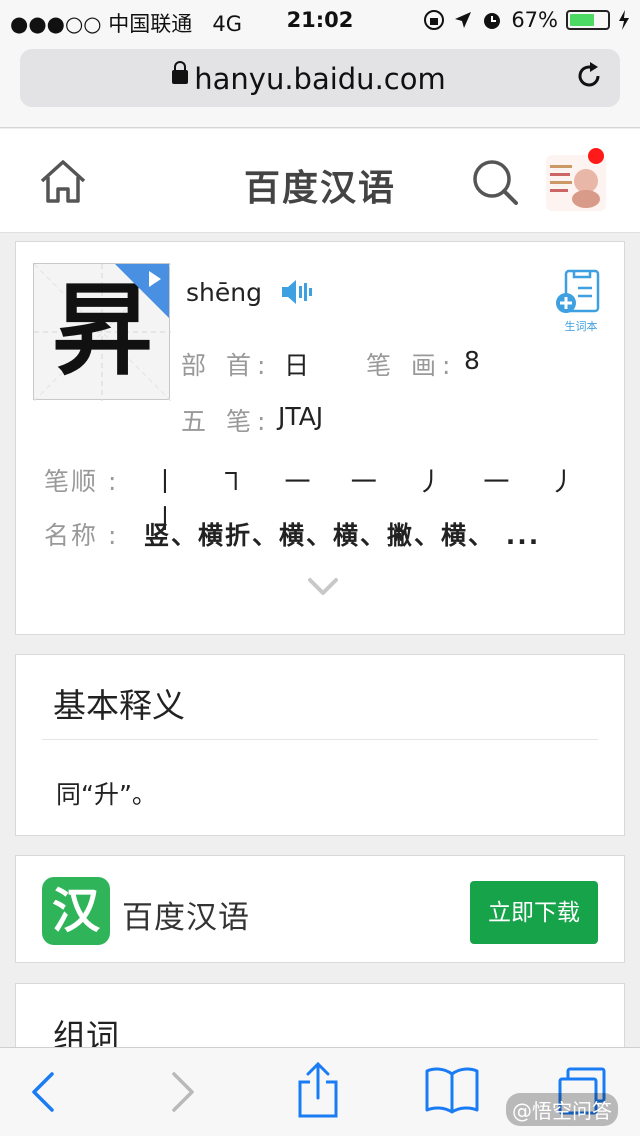 The height and width of the screenshot is (1136, 640). Describe the element at coordinates (320, 909) in the screenshot. I see `app-promo-card: 汉 百度汉语 立即下载` at that location.